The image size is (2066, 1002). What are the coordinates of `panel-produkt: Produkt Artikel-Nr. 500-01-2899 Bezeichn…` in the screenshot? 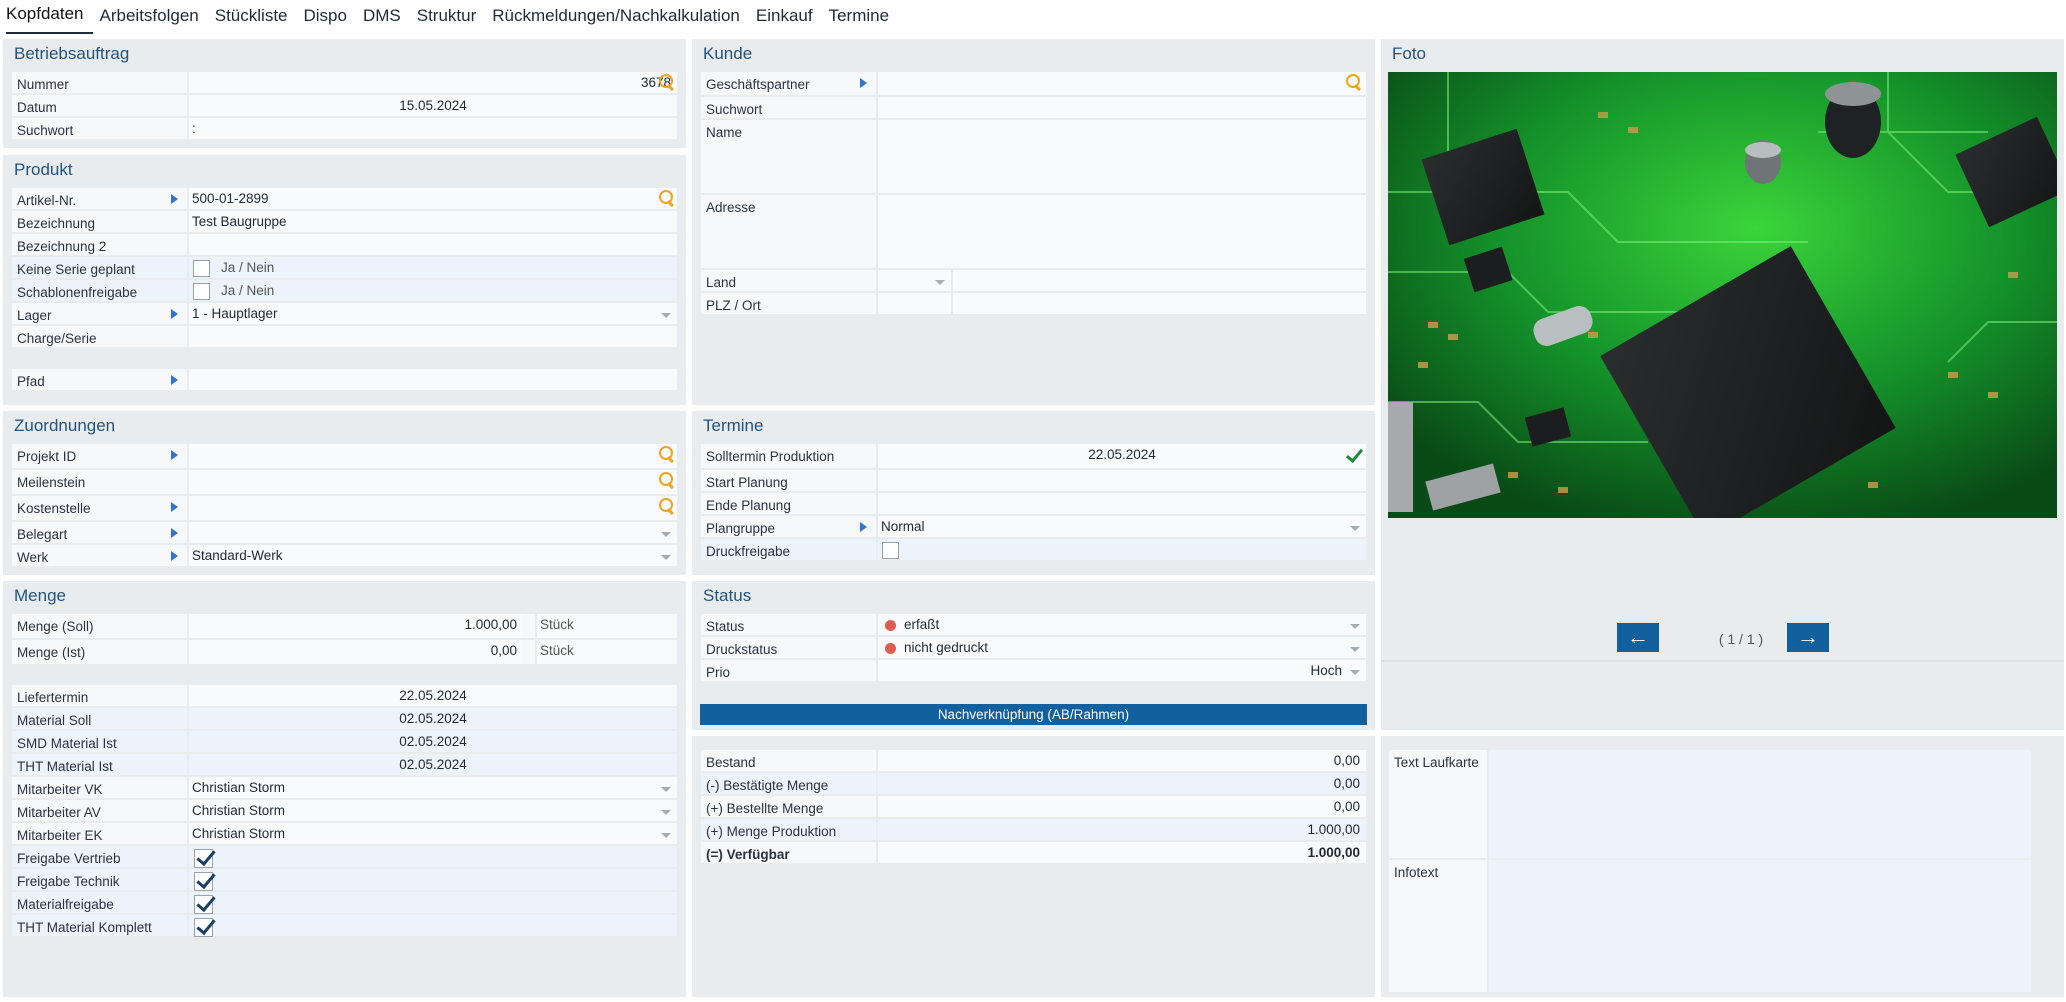 It's located at (344, 280).